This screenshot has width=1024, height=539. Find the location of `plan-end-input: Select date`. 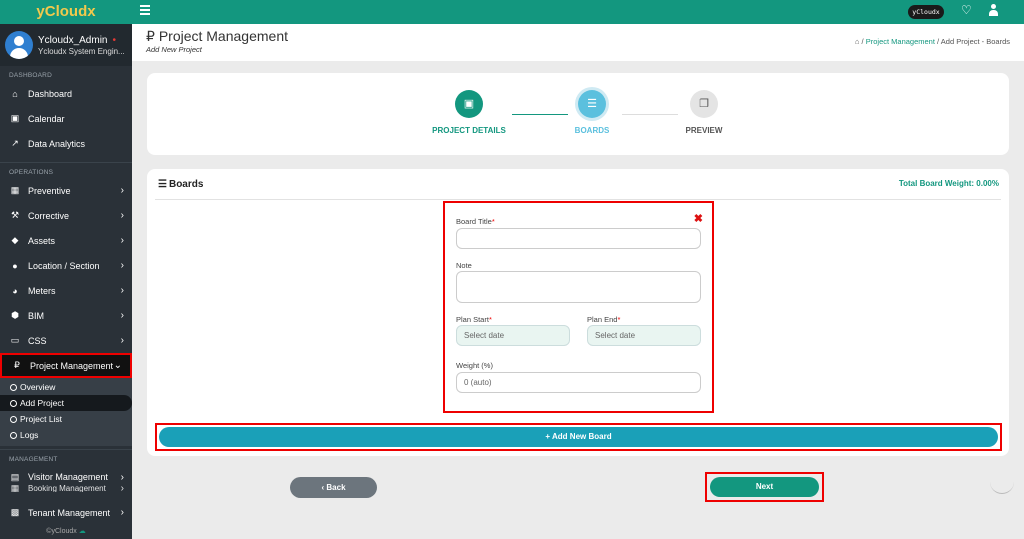

plan-end-input: Select date is located at coordinates (644, 335).